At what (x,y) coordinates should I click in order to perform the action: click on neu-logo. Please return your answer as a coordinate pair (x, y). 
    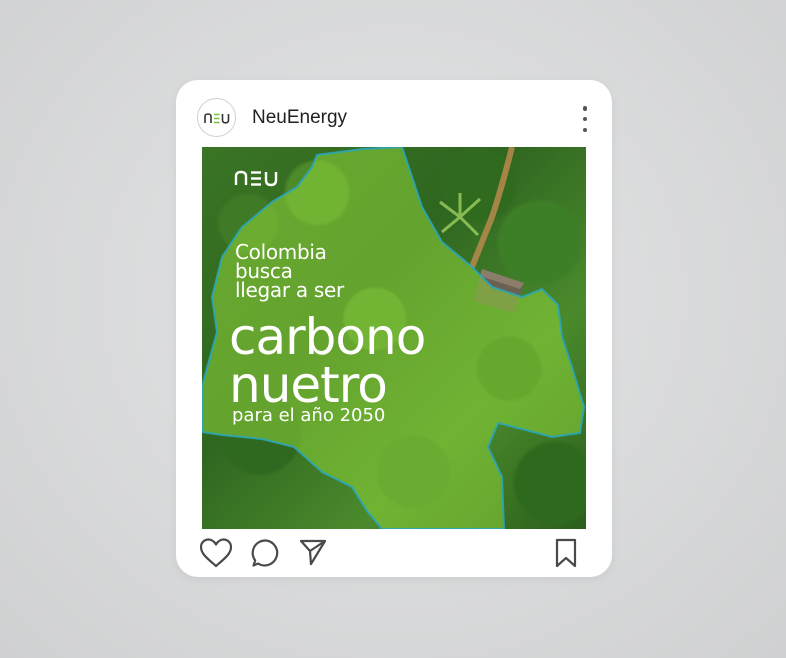
    Looking at the image, I should click on (216, 118).